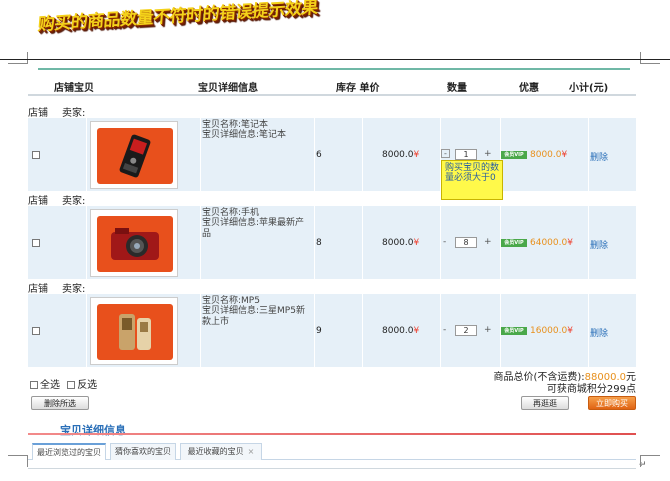 The width and height of the screenshot is (670, 481). Describe the element at coordinates (18, 58) in the screenshot. I see `crop-mark-top-left` at that location.